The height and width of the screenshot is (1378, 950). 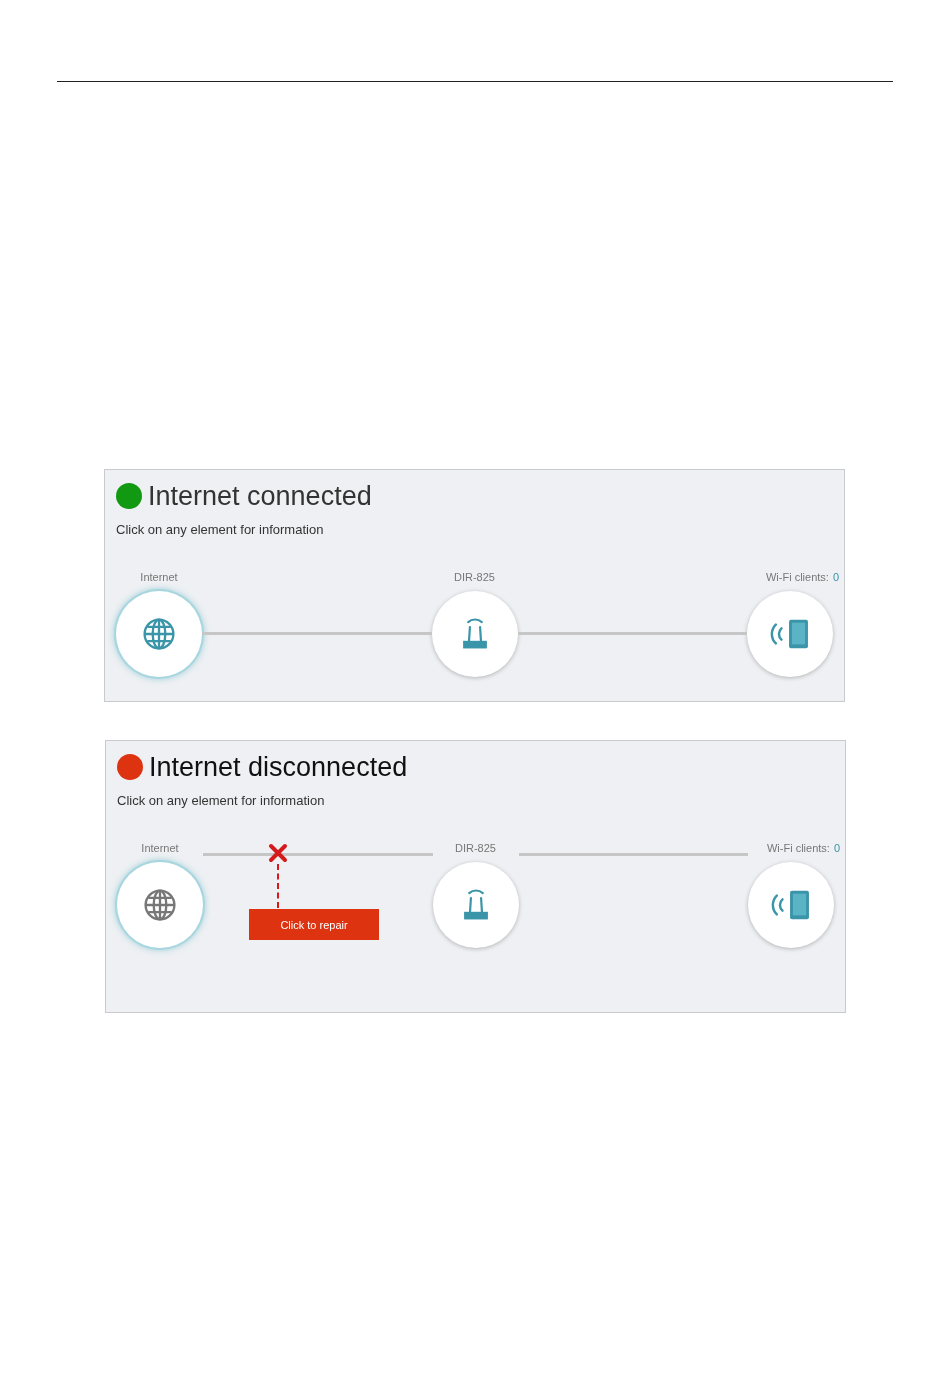 I want to click on repair-button: Click to repair, so click(x=314, y=924).